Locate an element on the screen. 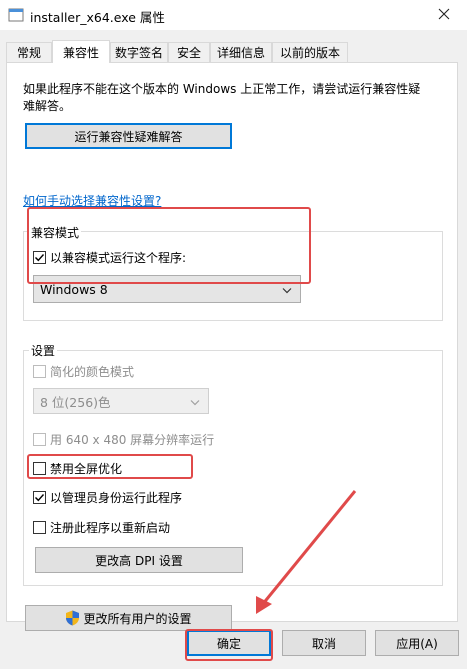 This screenshot has width=467, height=669. annotation-arrow-icon is located at coordinates (306, 552).